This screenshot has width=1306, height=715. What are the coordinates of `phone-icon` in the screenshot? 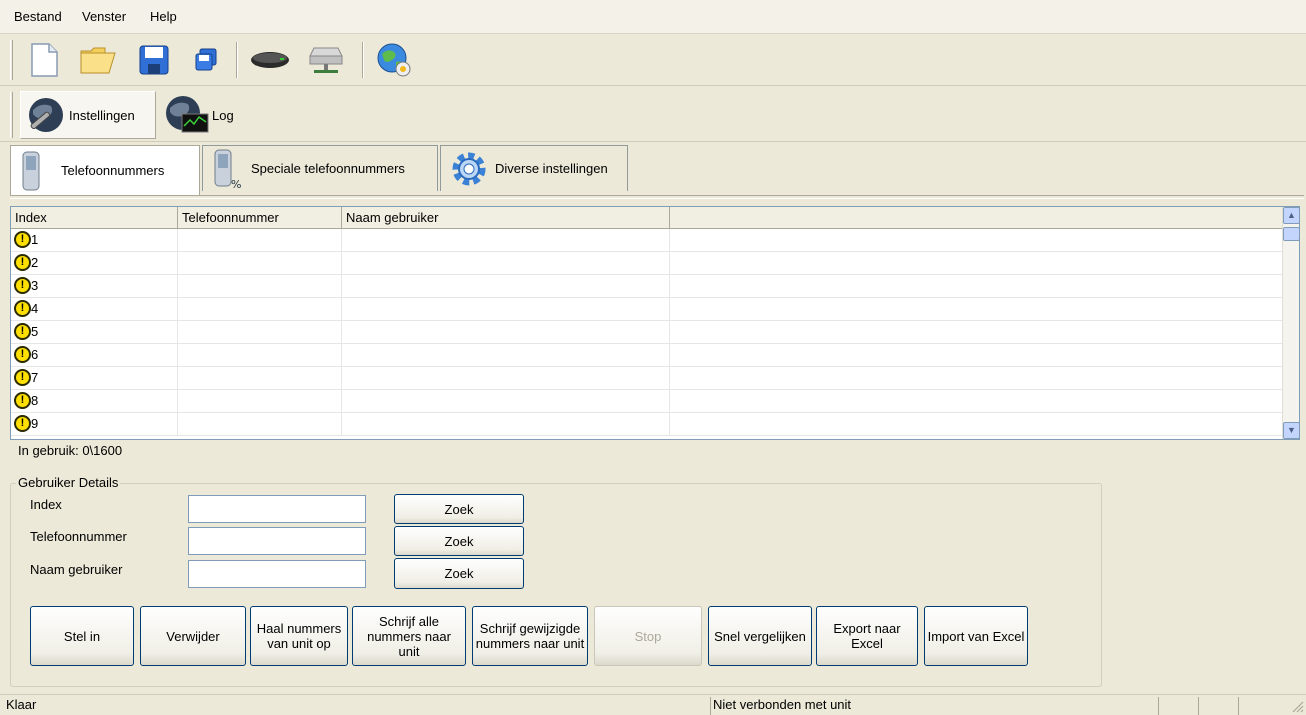 It's located at (31, 170).